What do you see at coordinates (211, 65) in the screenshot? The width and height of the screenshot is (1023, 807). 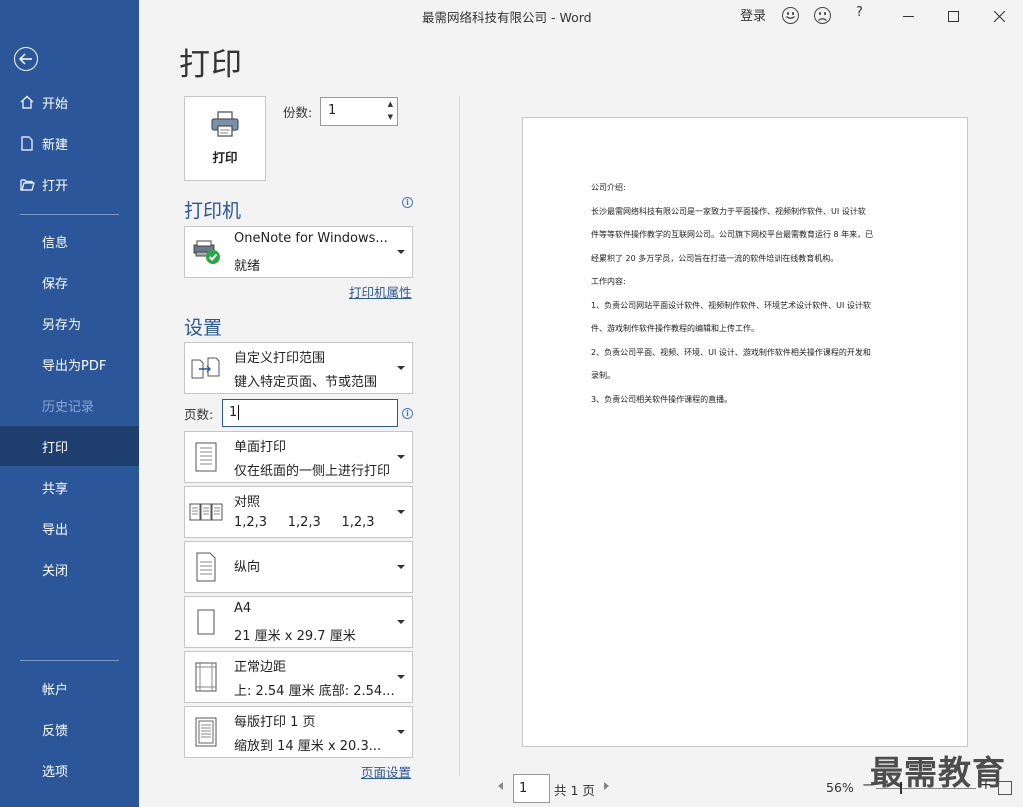 I see `page-title: 打印` at bounding box center [211, 65].